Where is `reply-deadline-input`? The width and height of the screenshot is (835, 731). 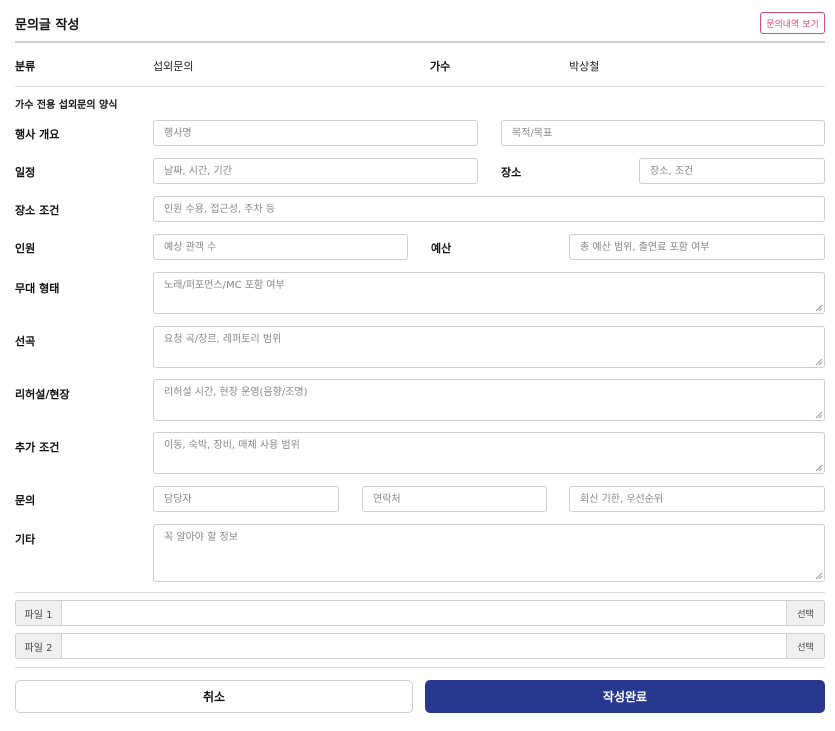
reply-deadline-input is located at coordinates (697, 499).